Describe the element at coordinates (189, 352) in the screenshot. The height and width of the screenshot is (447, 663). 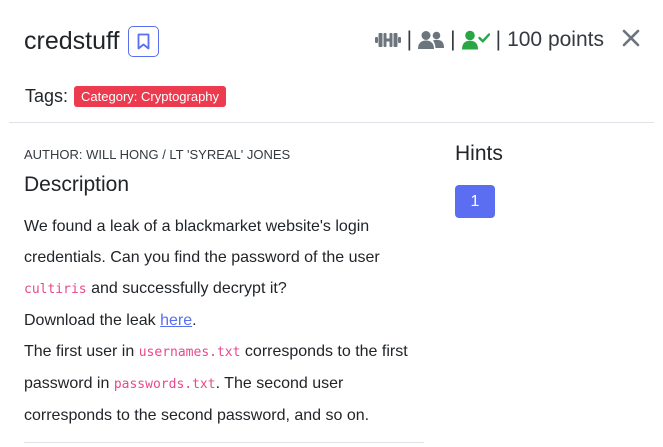
I see `usernames-file-code: usernames.txt` at that location.